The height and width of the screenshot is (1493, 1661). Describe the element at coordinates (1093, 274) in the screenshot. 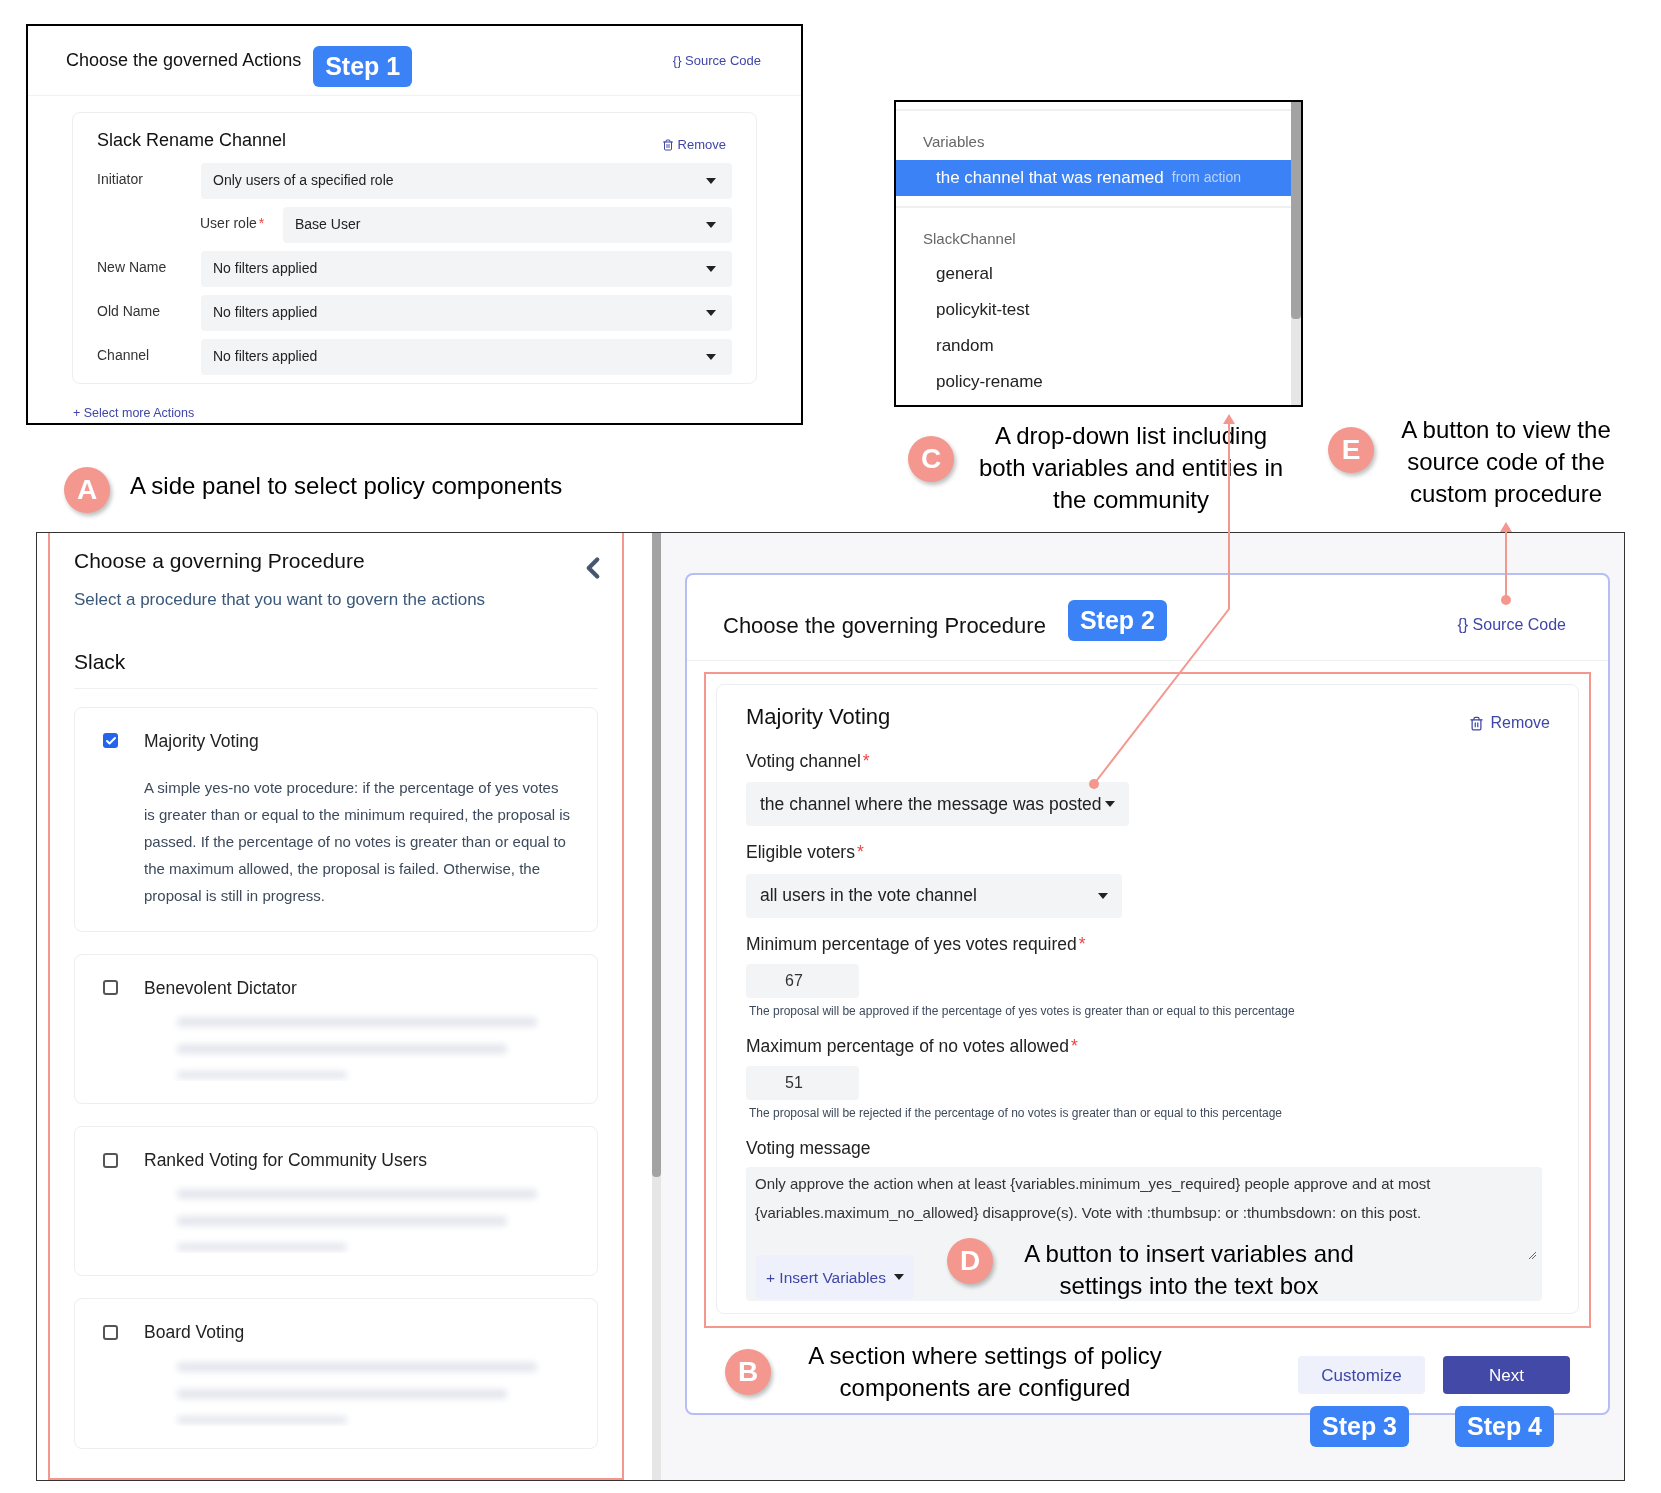

I see `dropdown-option: general` at that location.